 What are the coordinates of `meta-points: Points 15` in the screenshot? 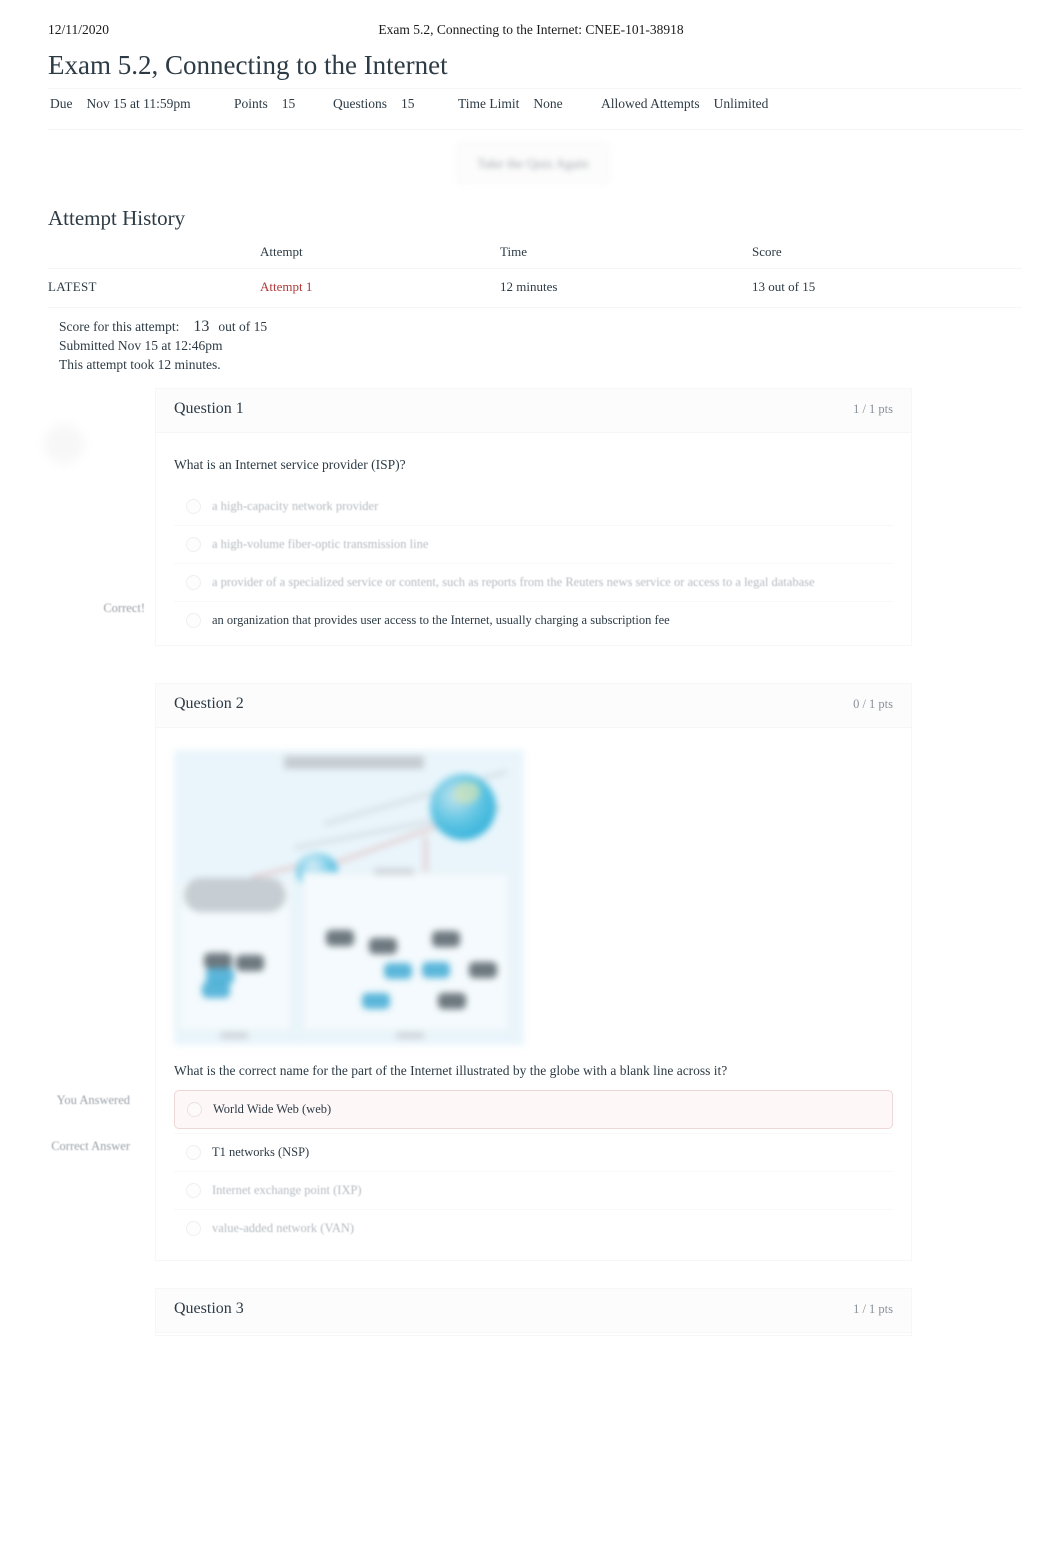 It's located at (264, 104).